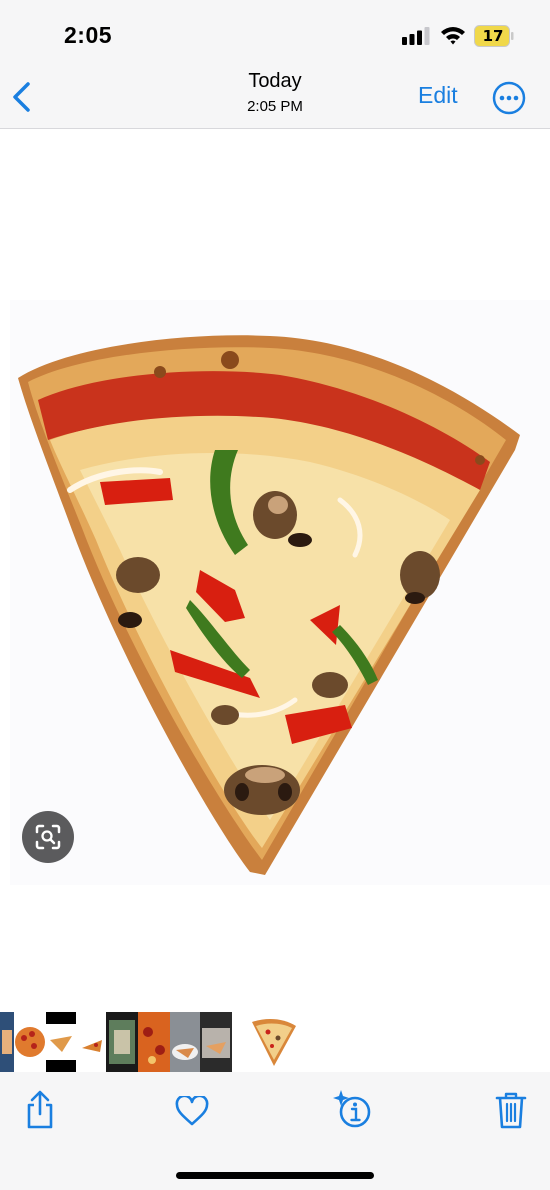  I want to click on page-title: Today, so click(275, 81).